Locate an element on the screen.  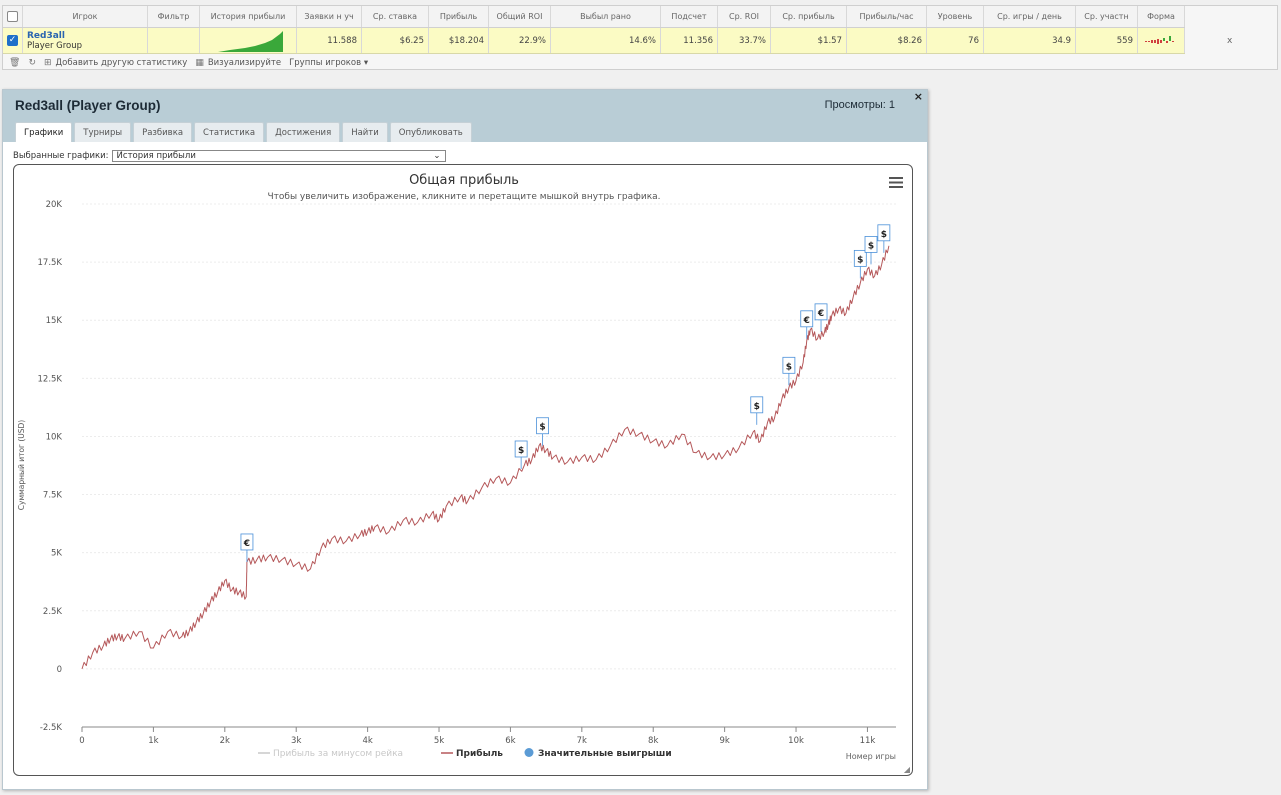
player-name-link: Red3all is located at coordinates (46, 36).